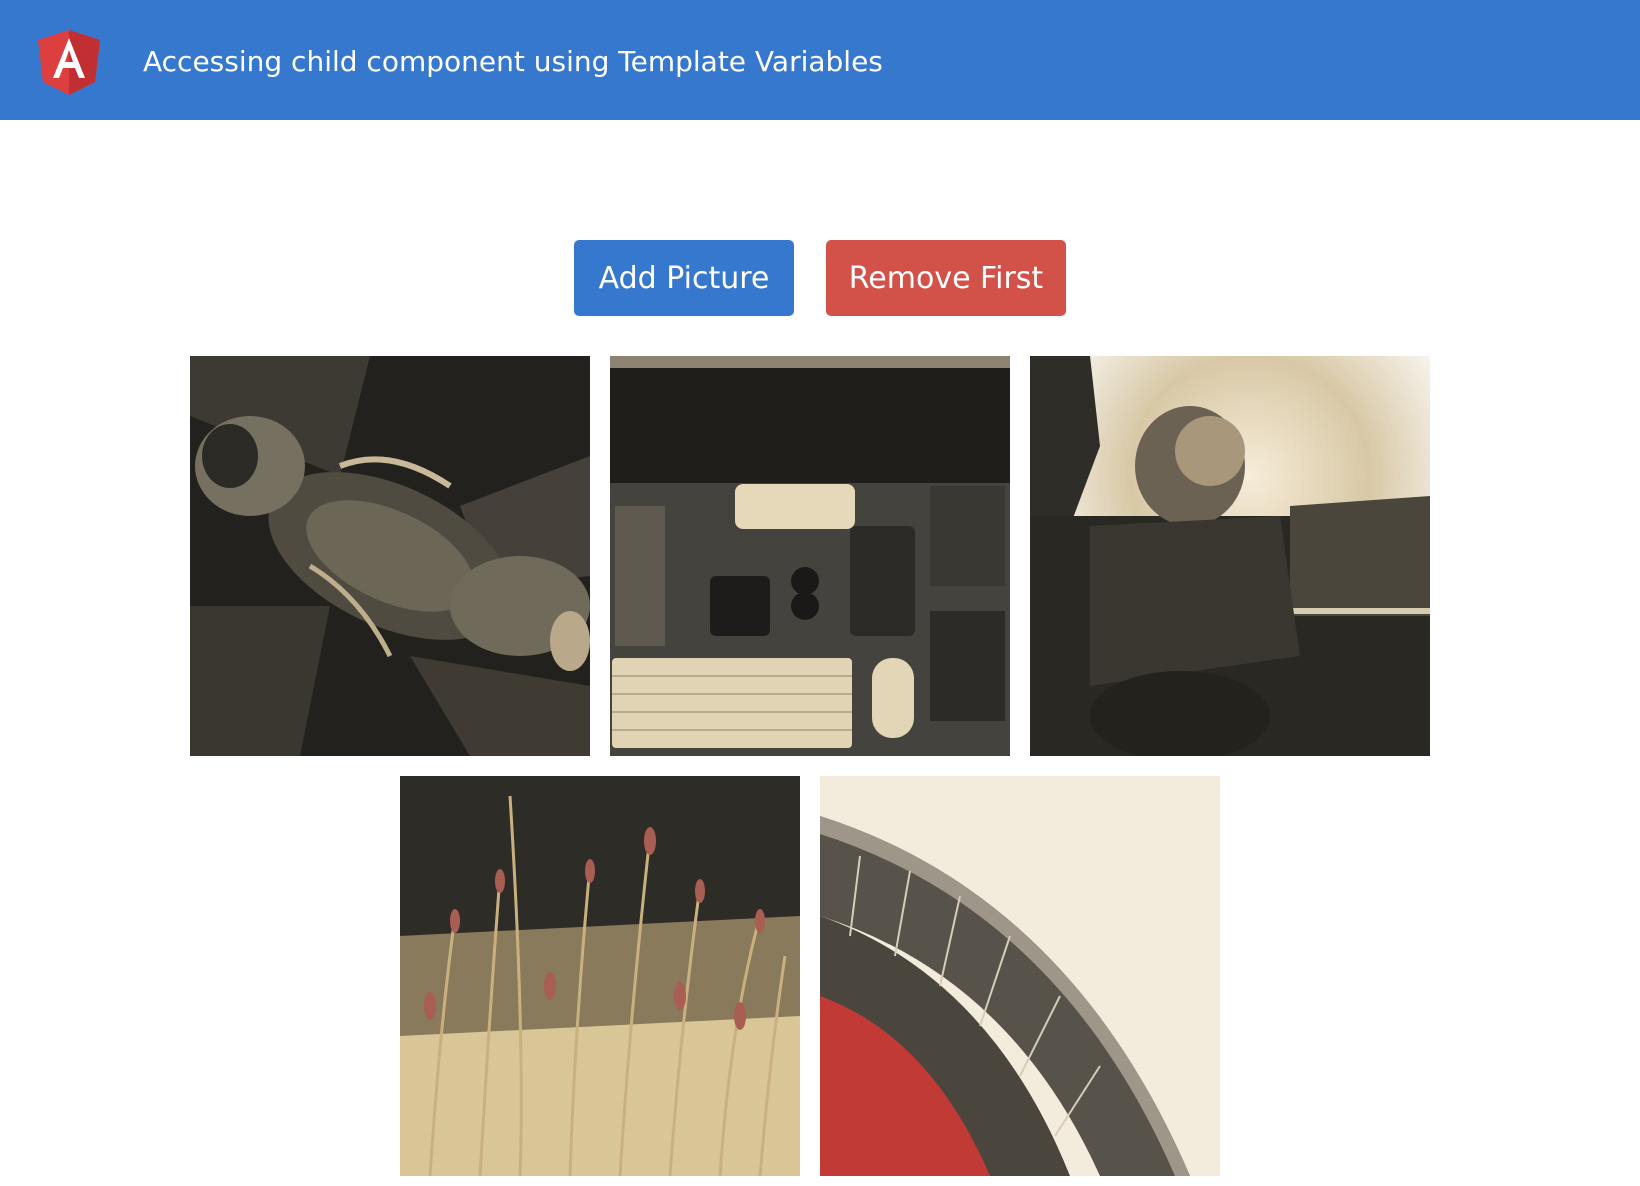 The height and width of the screenshot is (1186, 1640). I want to click on desk-workspace-image, so click(810, 556).